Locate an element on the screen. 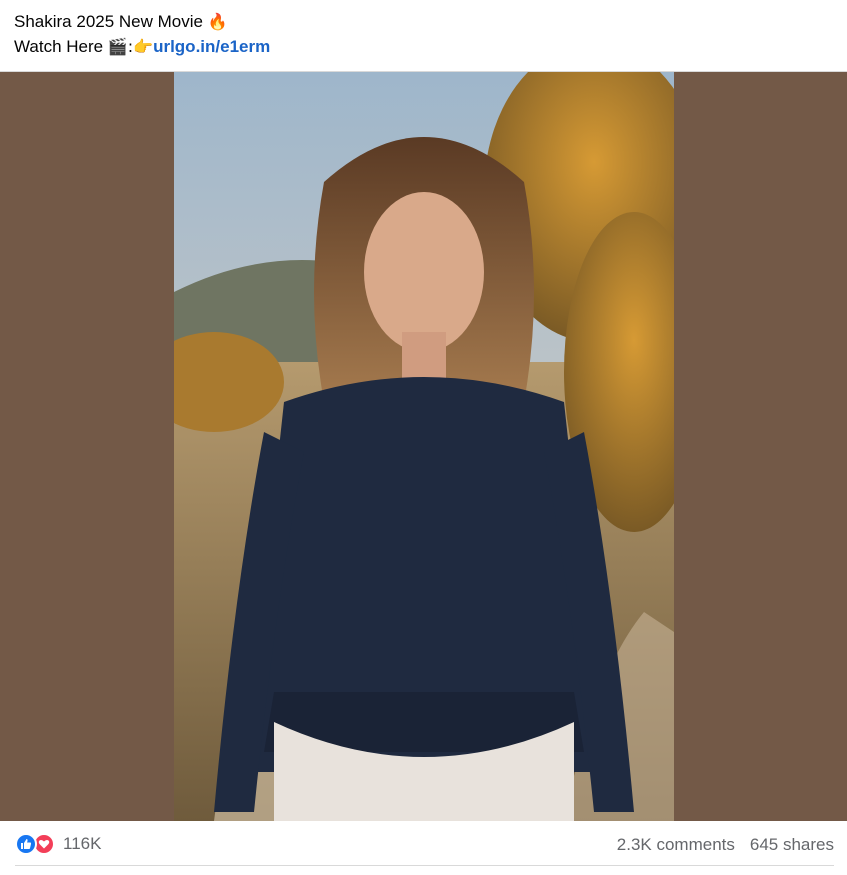 The width and height of the screenshot is (847, 875). reactions-summary: 116K is located at coordinates (58, 844).